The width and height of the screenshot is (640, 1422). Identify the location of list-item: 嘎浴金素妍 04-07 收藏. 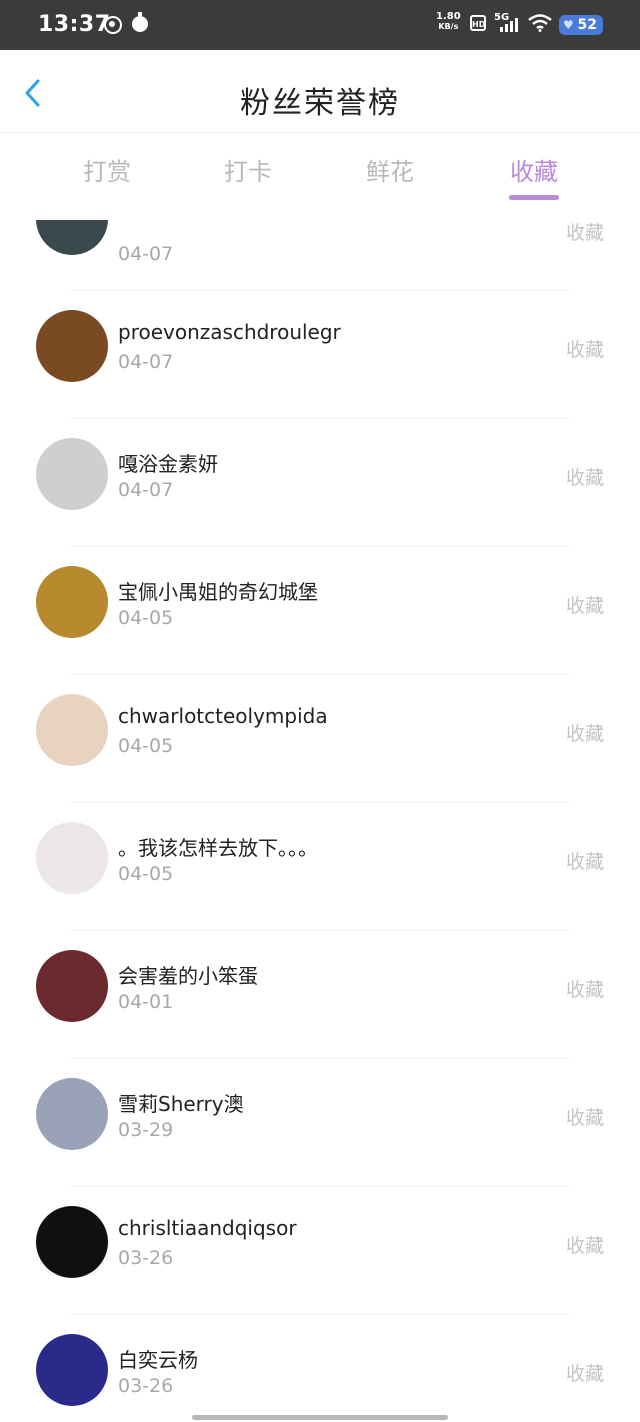
(320, 502).